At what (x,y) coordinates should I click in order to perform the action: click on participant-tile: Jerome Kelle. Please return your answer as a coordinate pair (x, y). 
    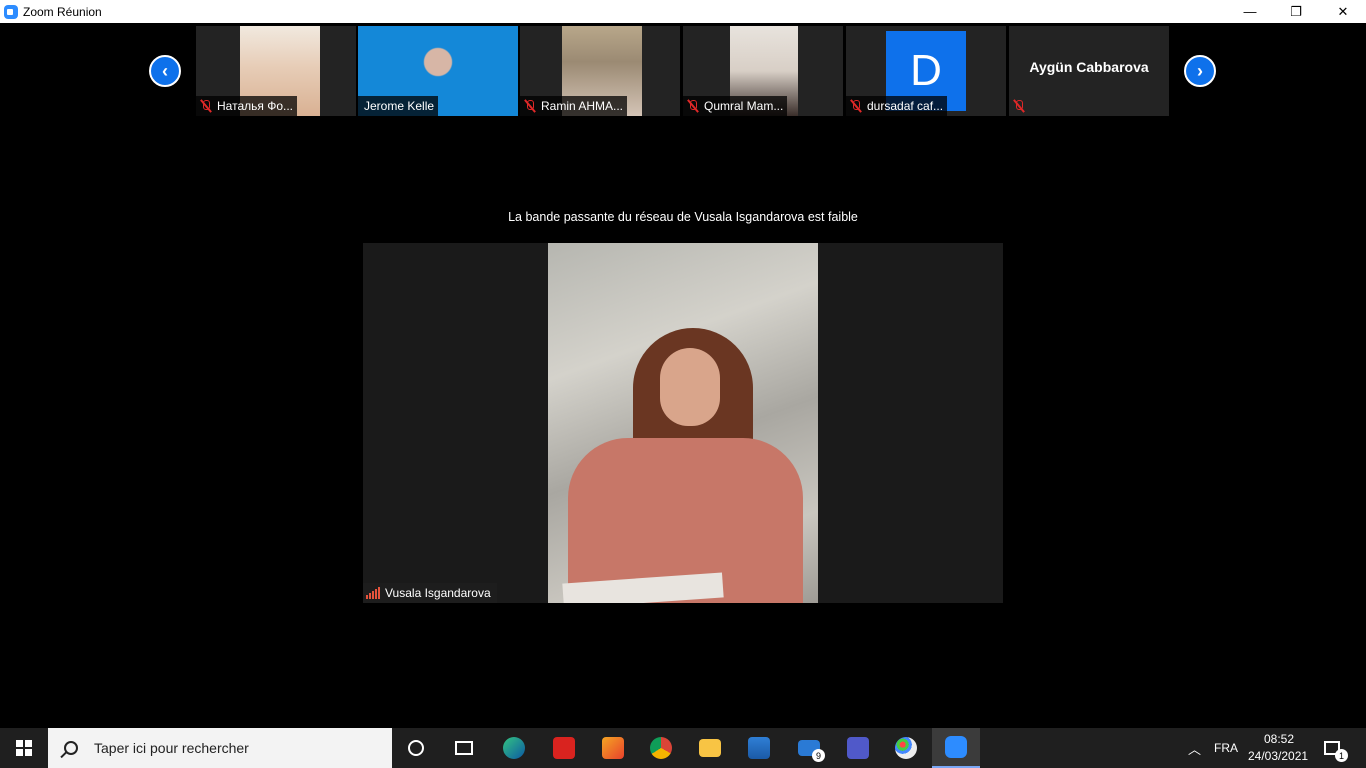
    Looking at the image, I should click on (438, 71).